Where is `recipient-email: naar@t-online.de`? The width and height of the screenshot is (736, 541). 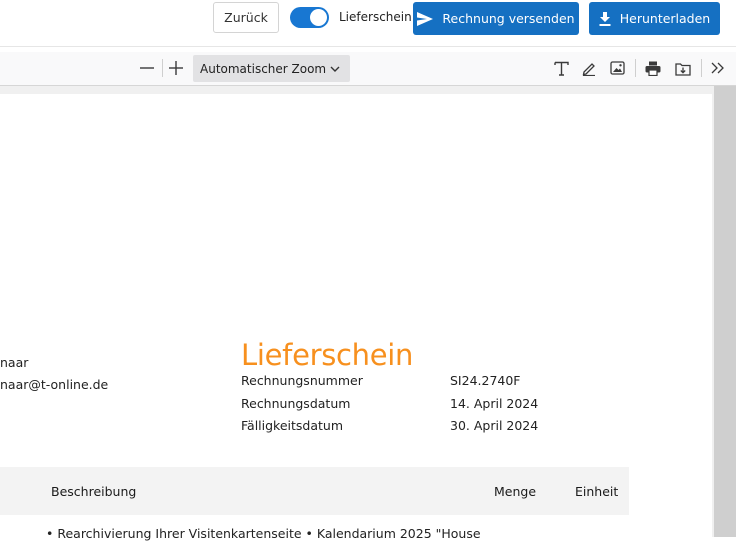
recipient-email: naar@t-online.de is located at coordinates (54, 384).